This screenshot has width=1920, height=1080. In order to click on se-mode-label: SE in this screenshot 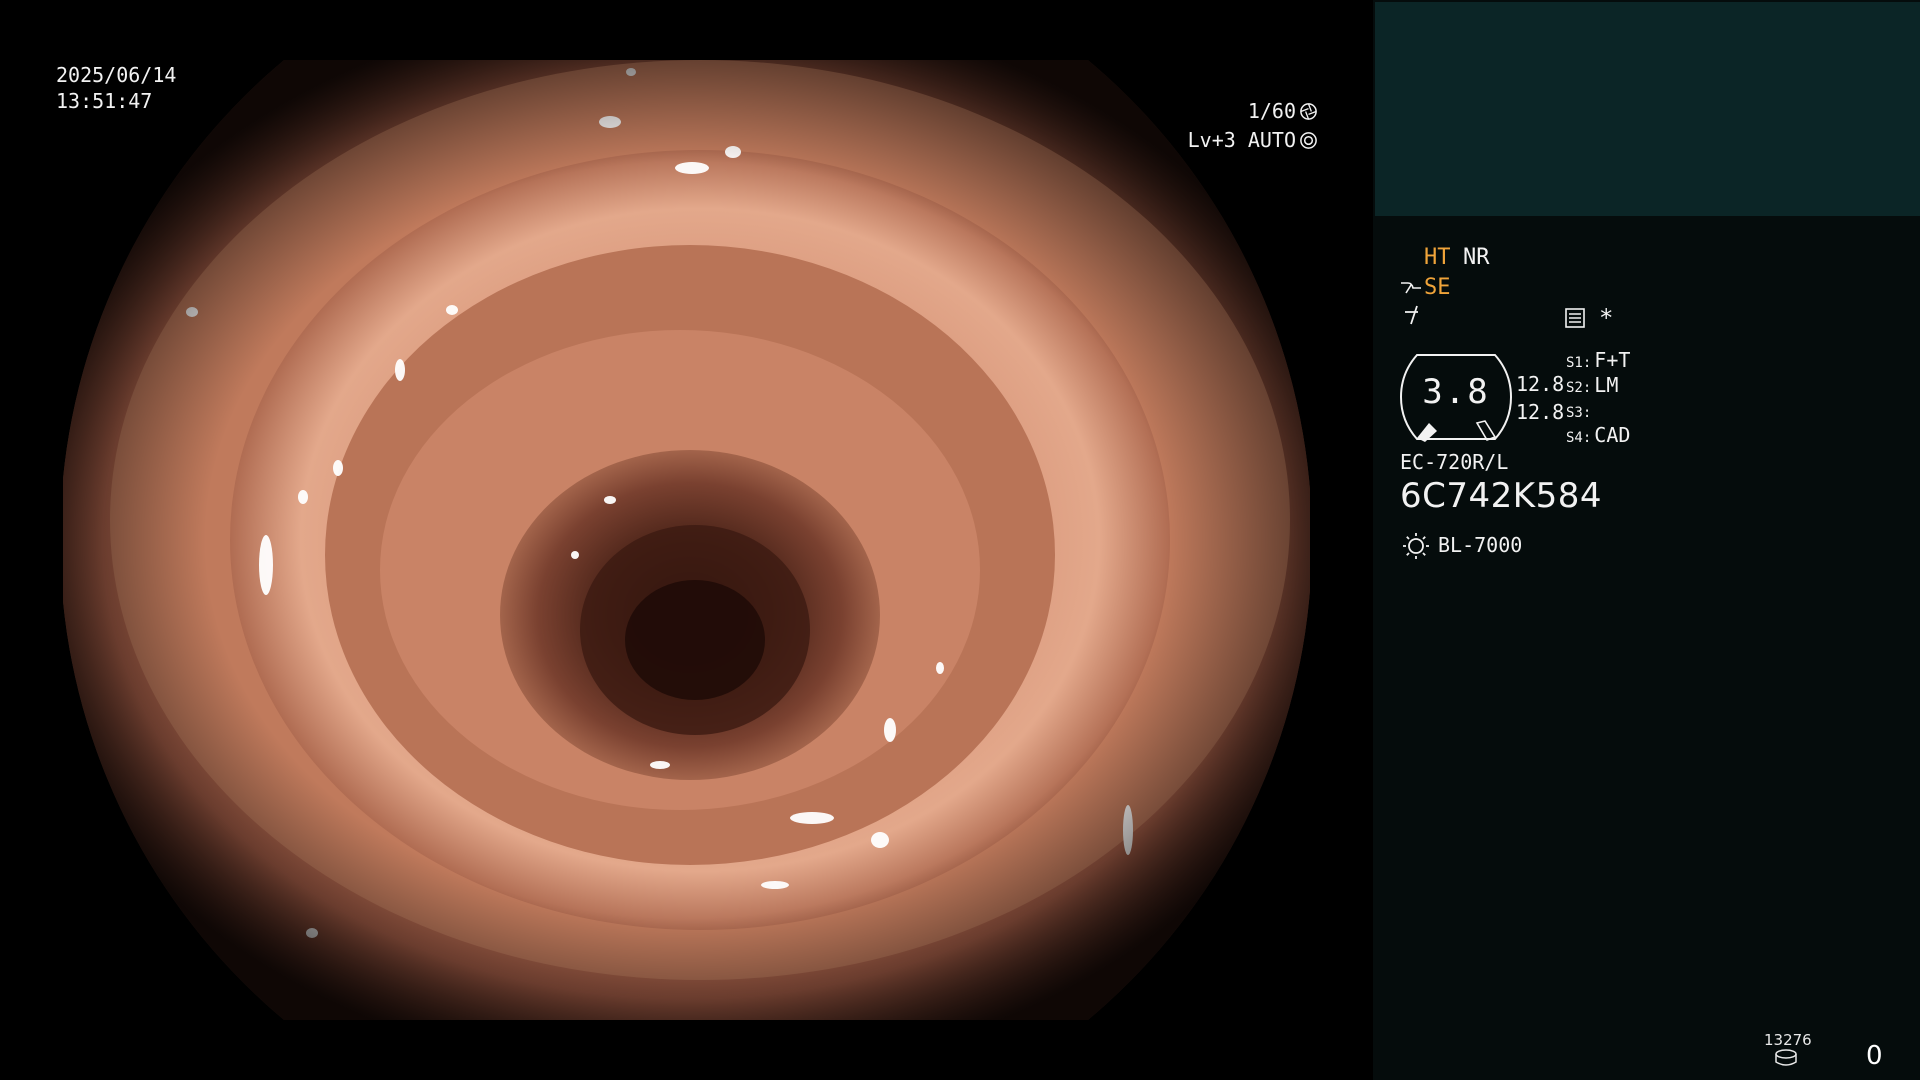, I will do `click(1437, 287)`.